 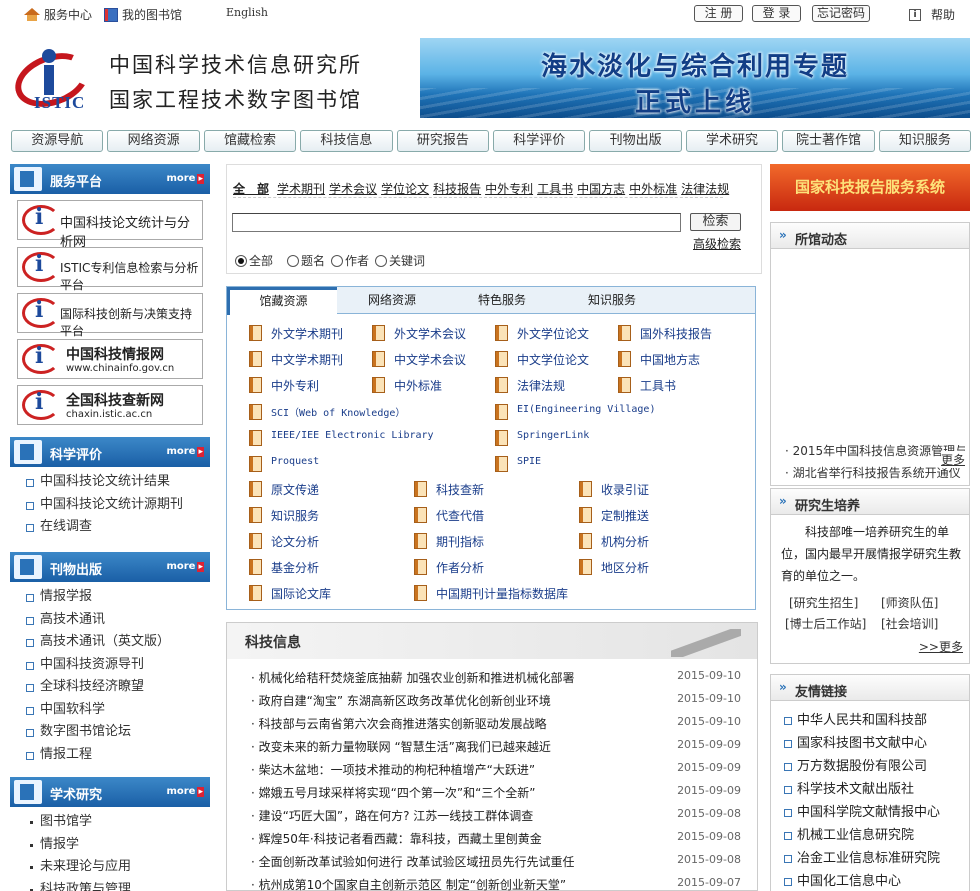 What do you see at coordinates (282, 385) in the screenshot?
I see `resource-link: 中外专利` at bounding box center [282, 385].